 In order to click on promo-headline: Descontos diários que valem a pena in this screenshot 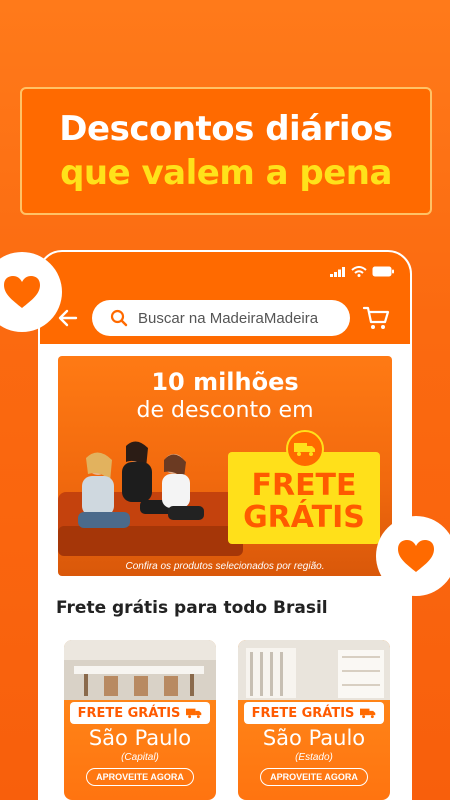, I will do `click(226, 151)`.